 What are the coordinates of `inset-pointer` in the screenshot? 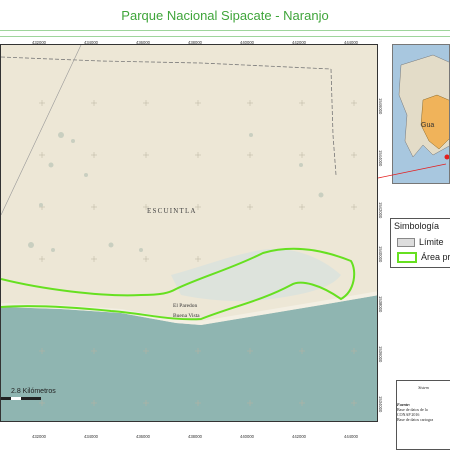 It's located at (412, 171).